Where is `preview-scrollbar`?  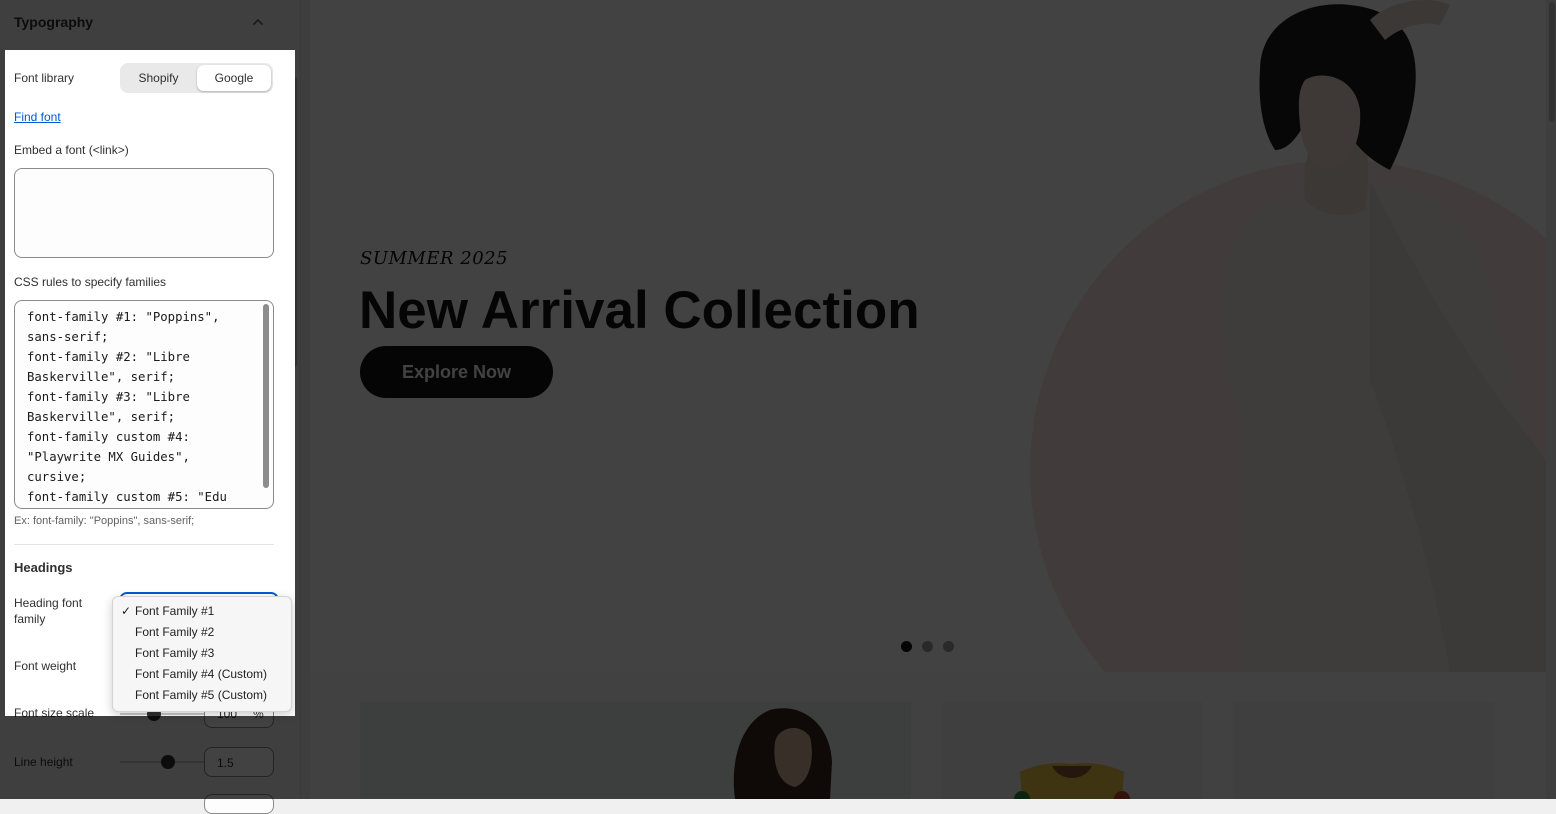
preview-scrollbar is located at coordinates (1552, 399).